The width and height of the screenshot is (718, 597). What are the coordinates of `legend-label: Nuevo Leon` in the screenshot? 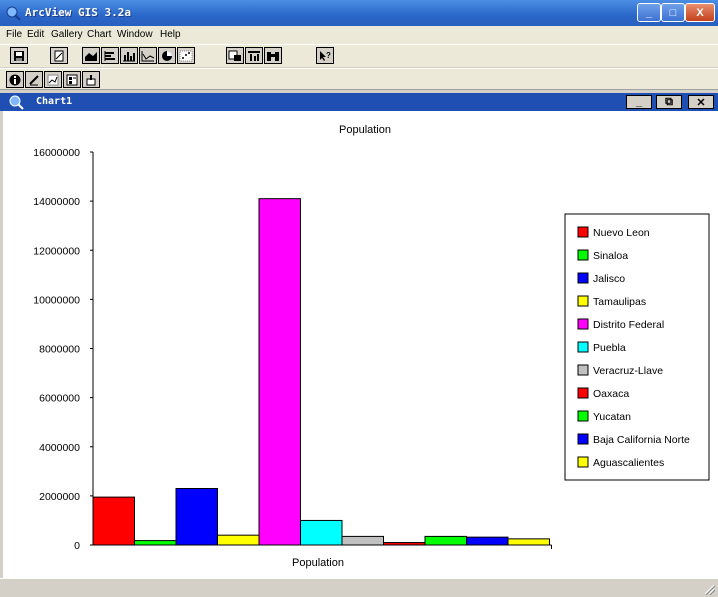 It's located at (621, 233).